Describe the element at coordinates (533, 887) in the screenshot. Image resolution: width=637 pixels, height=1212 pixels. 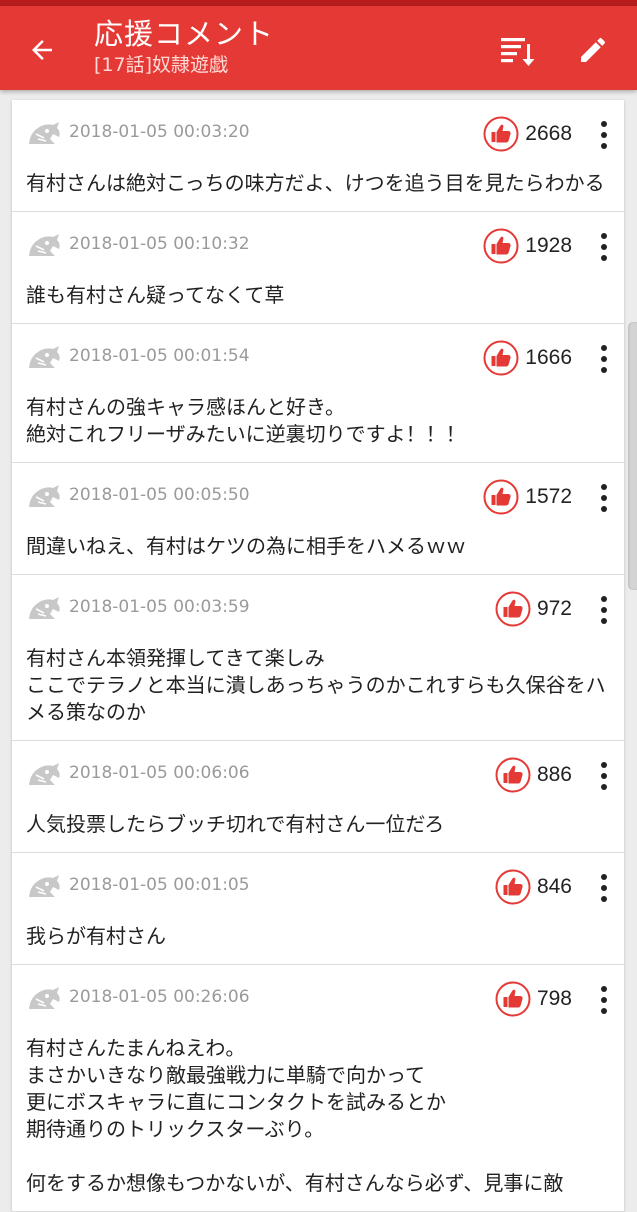
I see `like-button: 846` at that location.